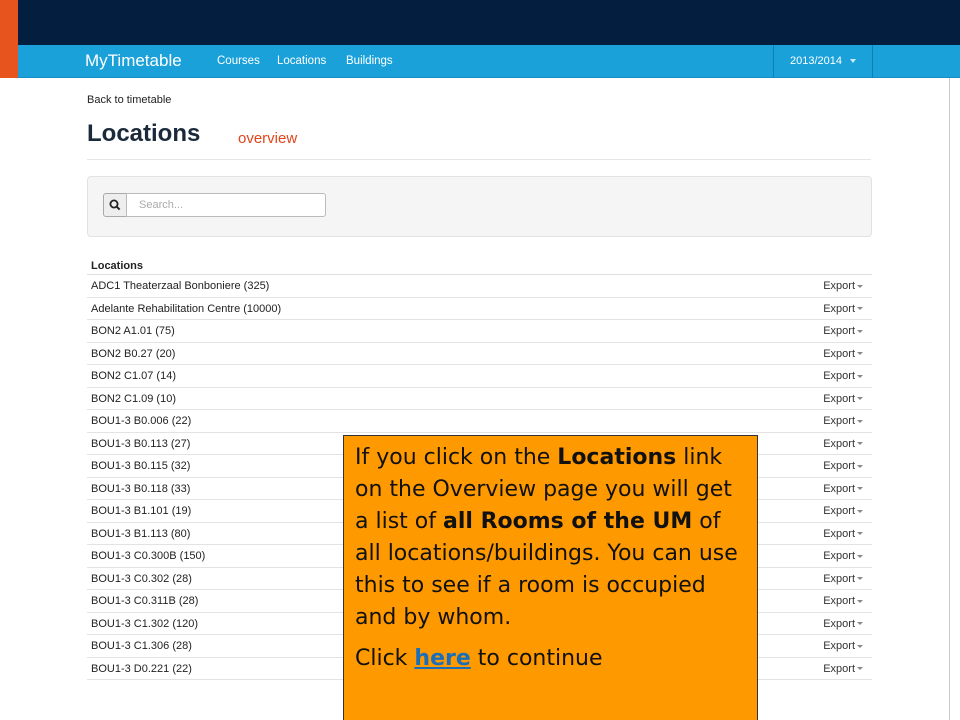 Image resolution: width=960 pixels, height=720 pixels. What do you see at coordinates (617, 457) in the screenshot?
I see `callout-emphasis: Locations` at bounding box center [617, 457].